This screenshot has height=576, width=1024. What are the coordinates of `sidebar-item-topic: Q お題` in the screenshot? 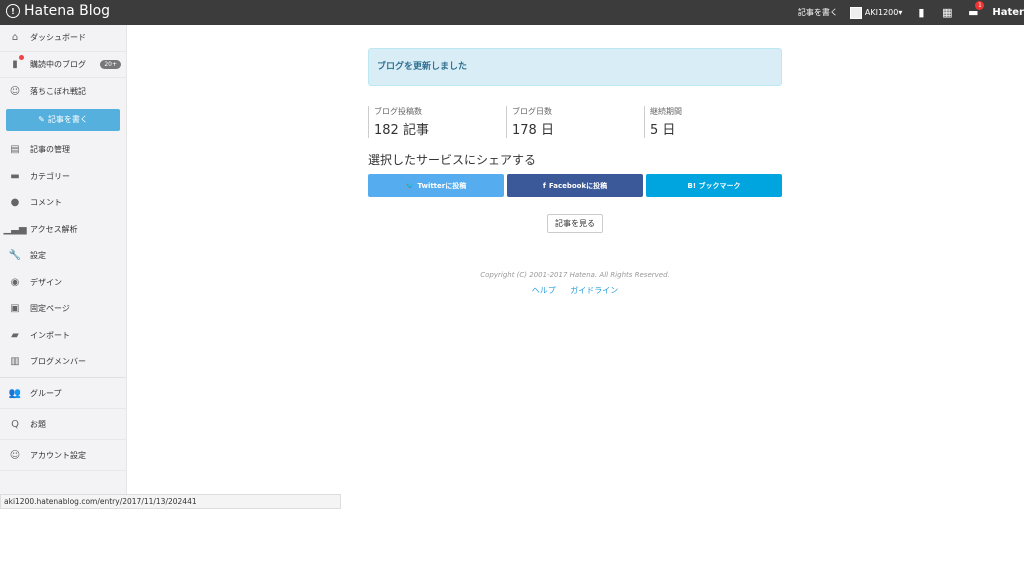 It's located at (63, 424).